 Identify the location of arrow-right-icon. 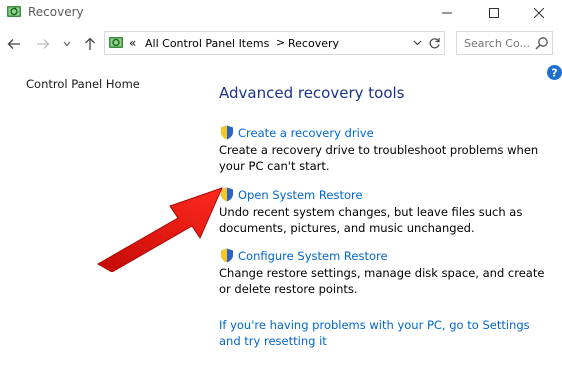
(43, 44).